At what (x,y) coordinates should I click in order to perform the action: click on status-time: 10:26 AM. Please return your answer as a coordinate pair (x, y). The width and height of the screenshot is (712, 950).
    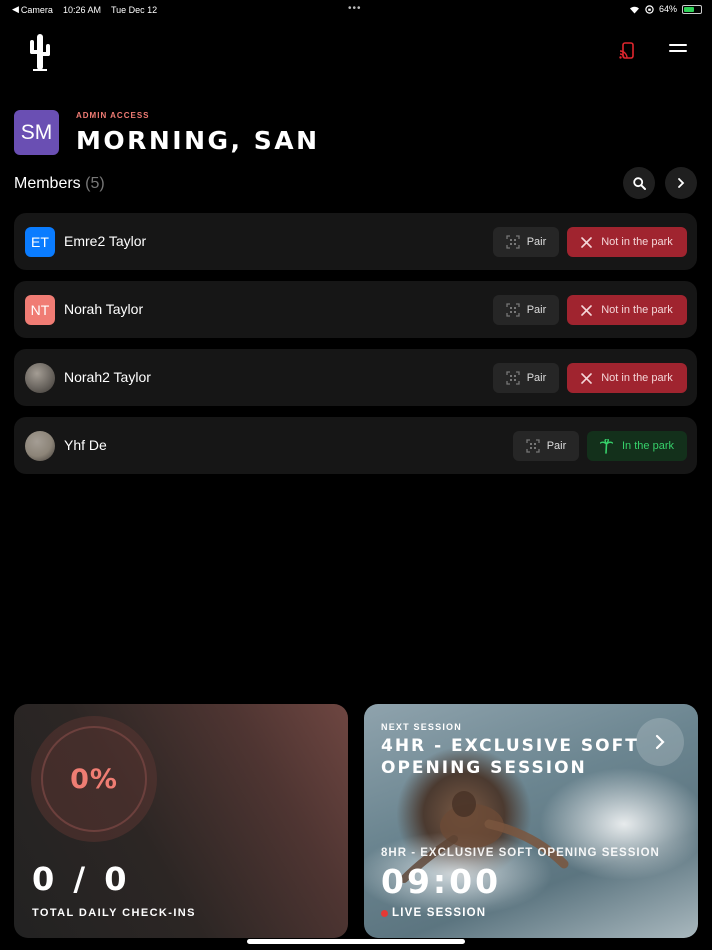
    Looking at the image, I should click on (81, 9).